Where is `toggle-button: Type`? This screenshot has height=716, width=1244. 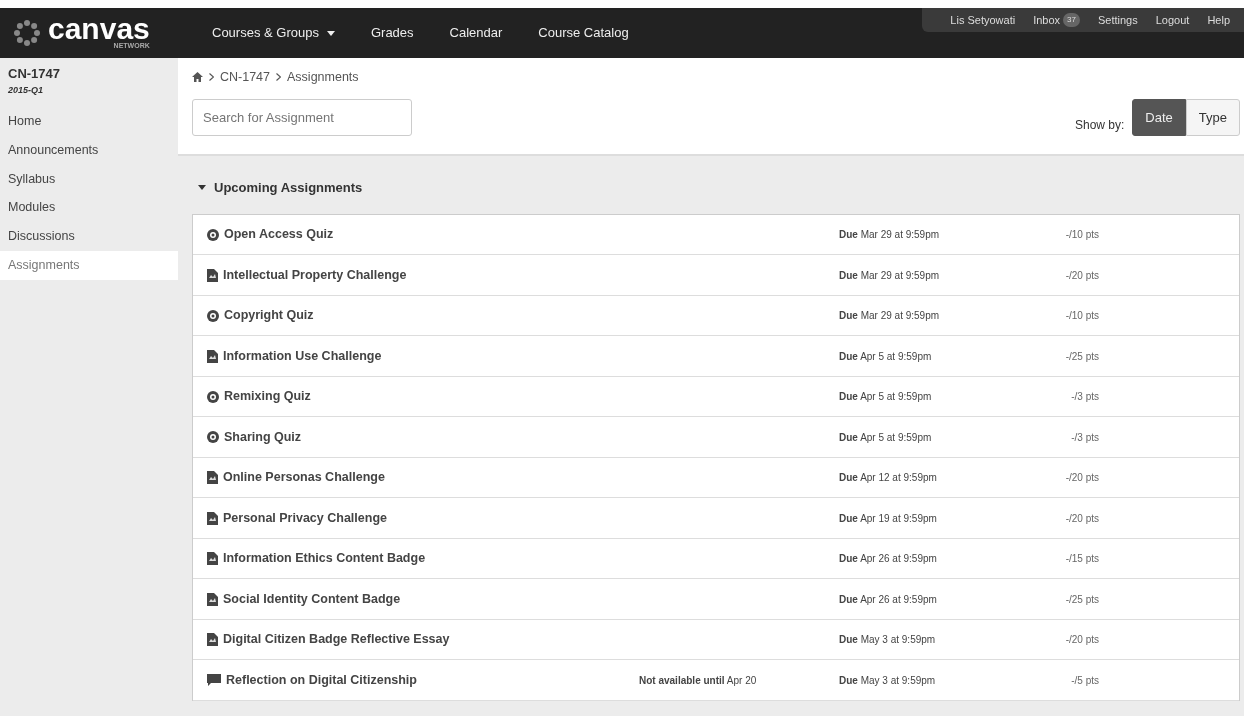 toggle-button: Type is located at coordinates (1212, 117).